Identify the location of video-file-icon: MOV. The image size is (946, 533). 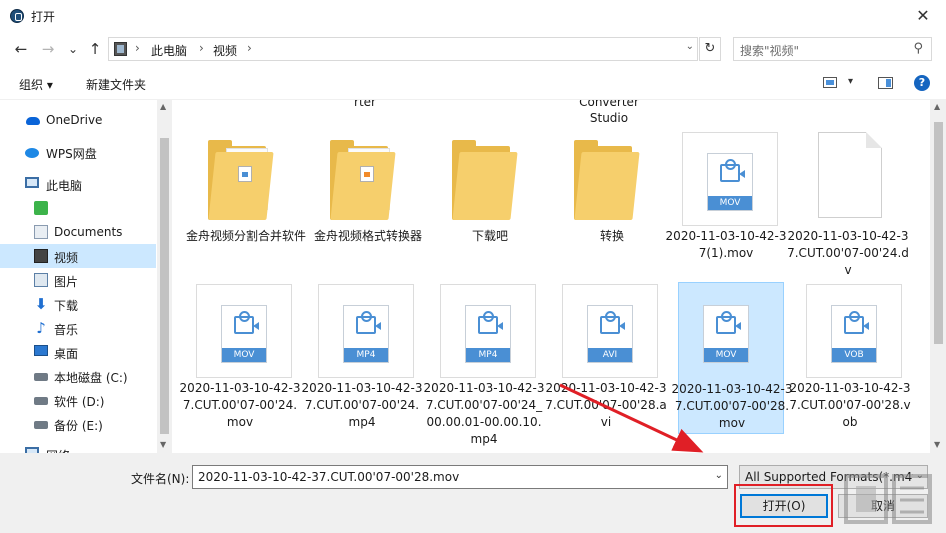
(730, 182).